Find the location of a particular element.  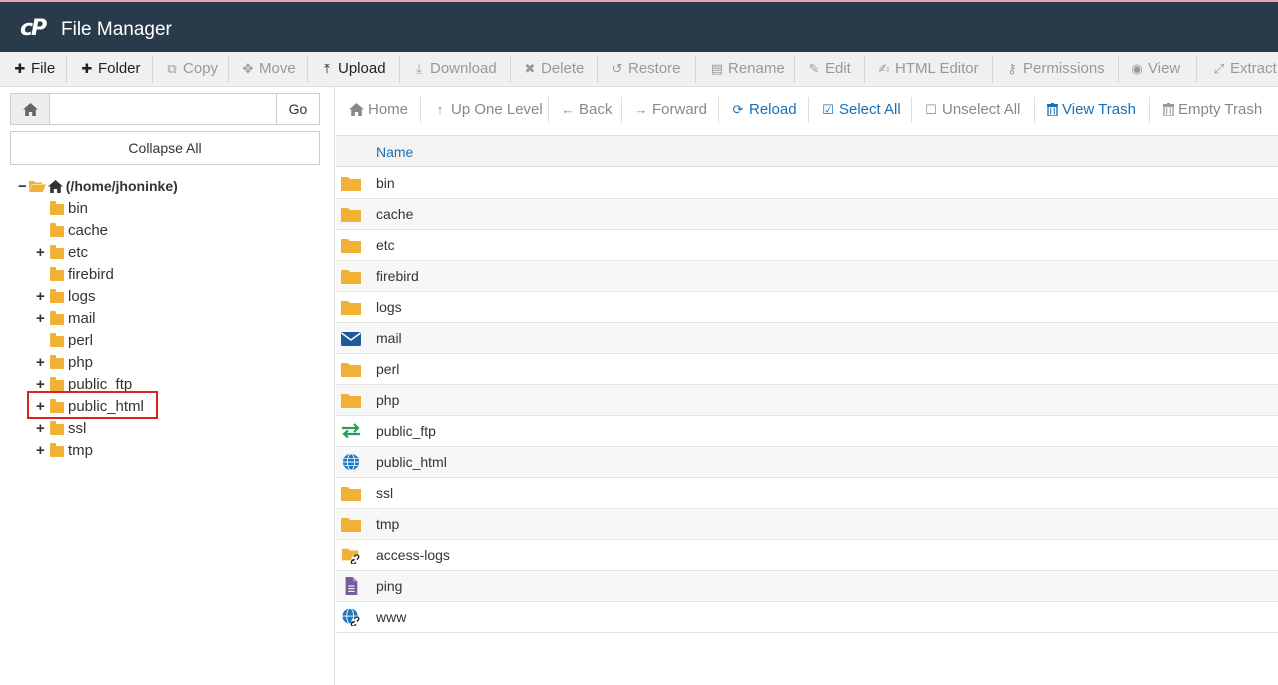

upload-button: ⤒ Upload is located at coordinates (352, 68).